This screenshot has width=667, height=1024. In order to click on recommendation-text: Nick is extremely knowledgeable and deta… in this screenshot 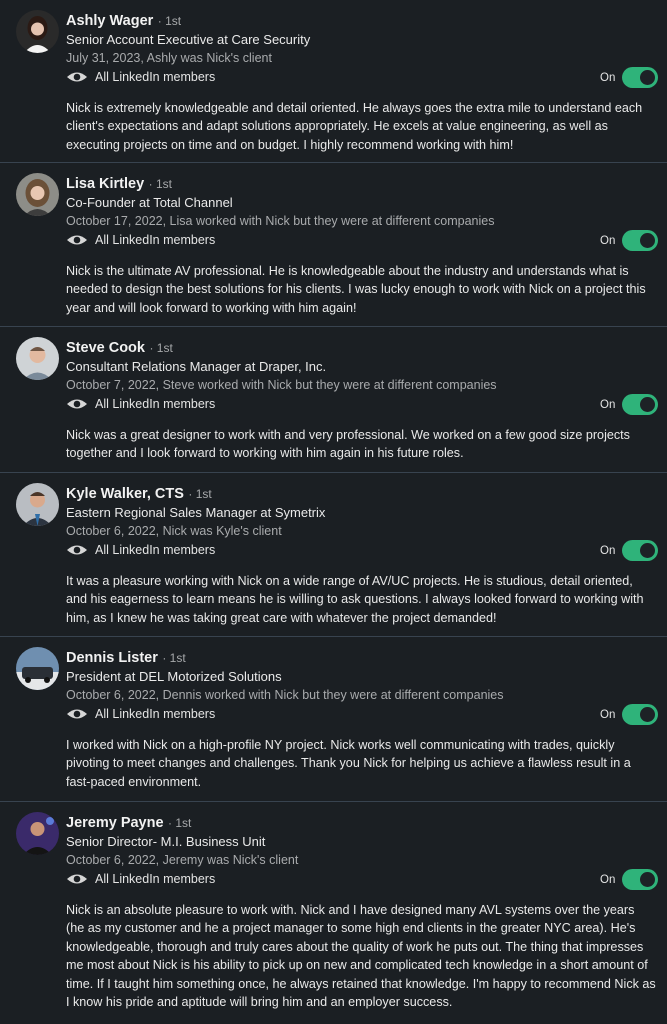, I will do `click(354, 126)`.